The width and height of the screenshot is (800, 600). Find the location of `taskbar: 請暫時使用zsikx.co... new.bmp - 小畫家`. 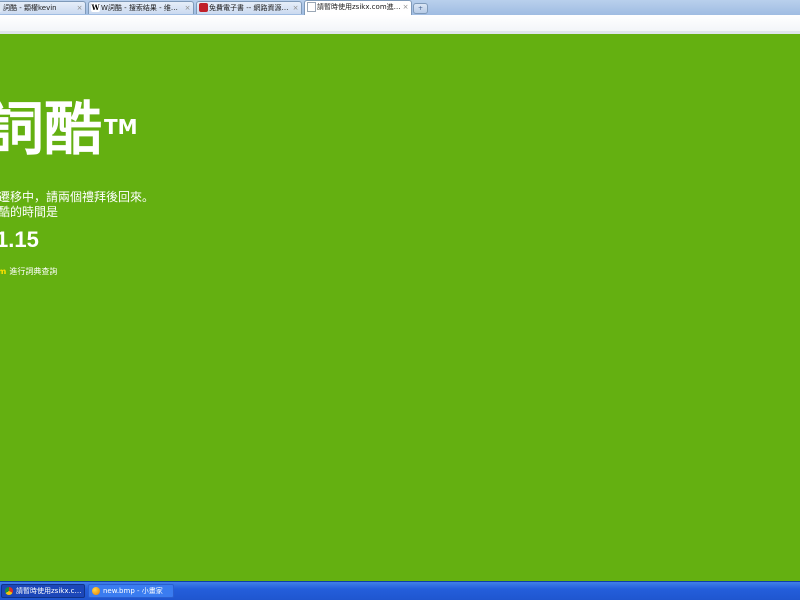

taskbar: 請暫時使用zsikx.co... new.bmp - 小畫家 is located at coordinates (400, 590).